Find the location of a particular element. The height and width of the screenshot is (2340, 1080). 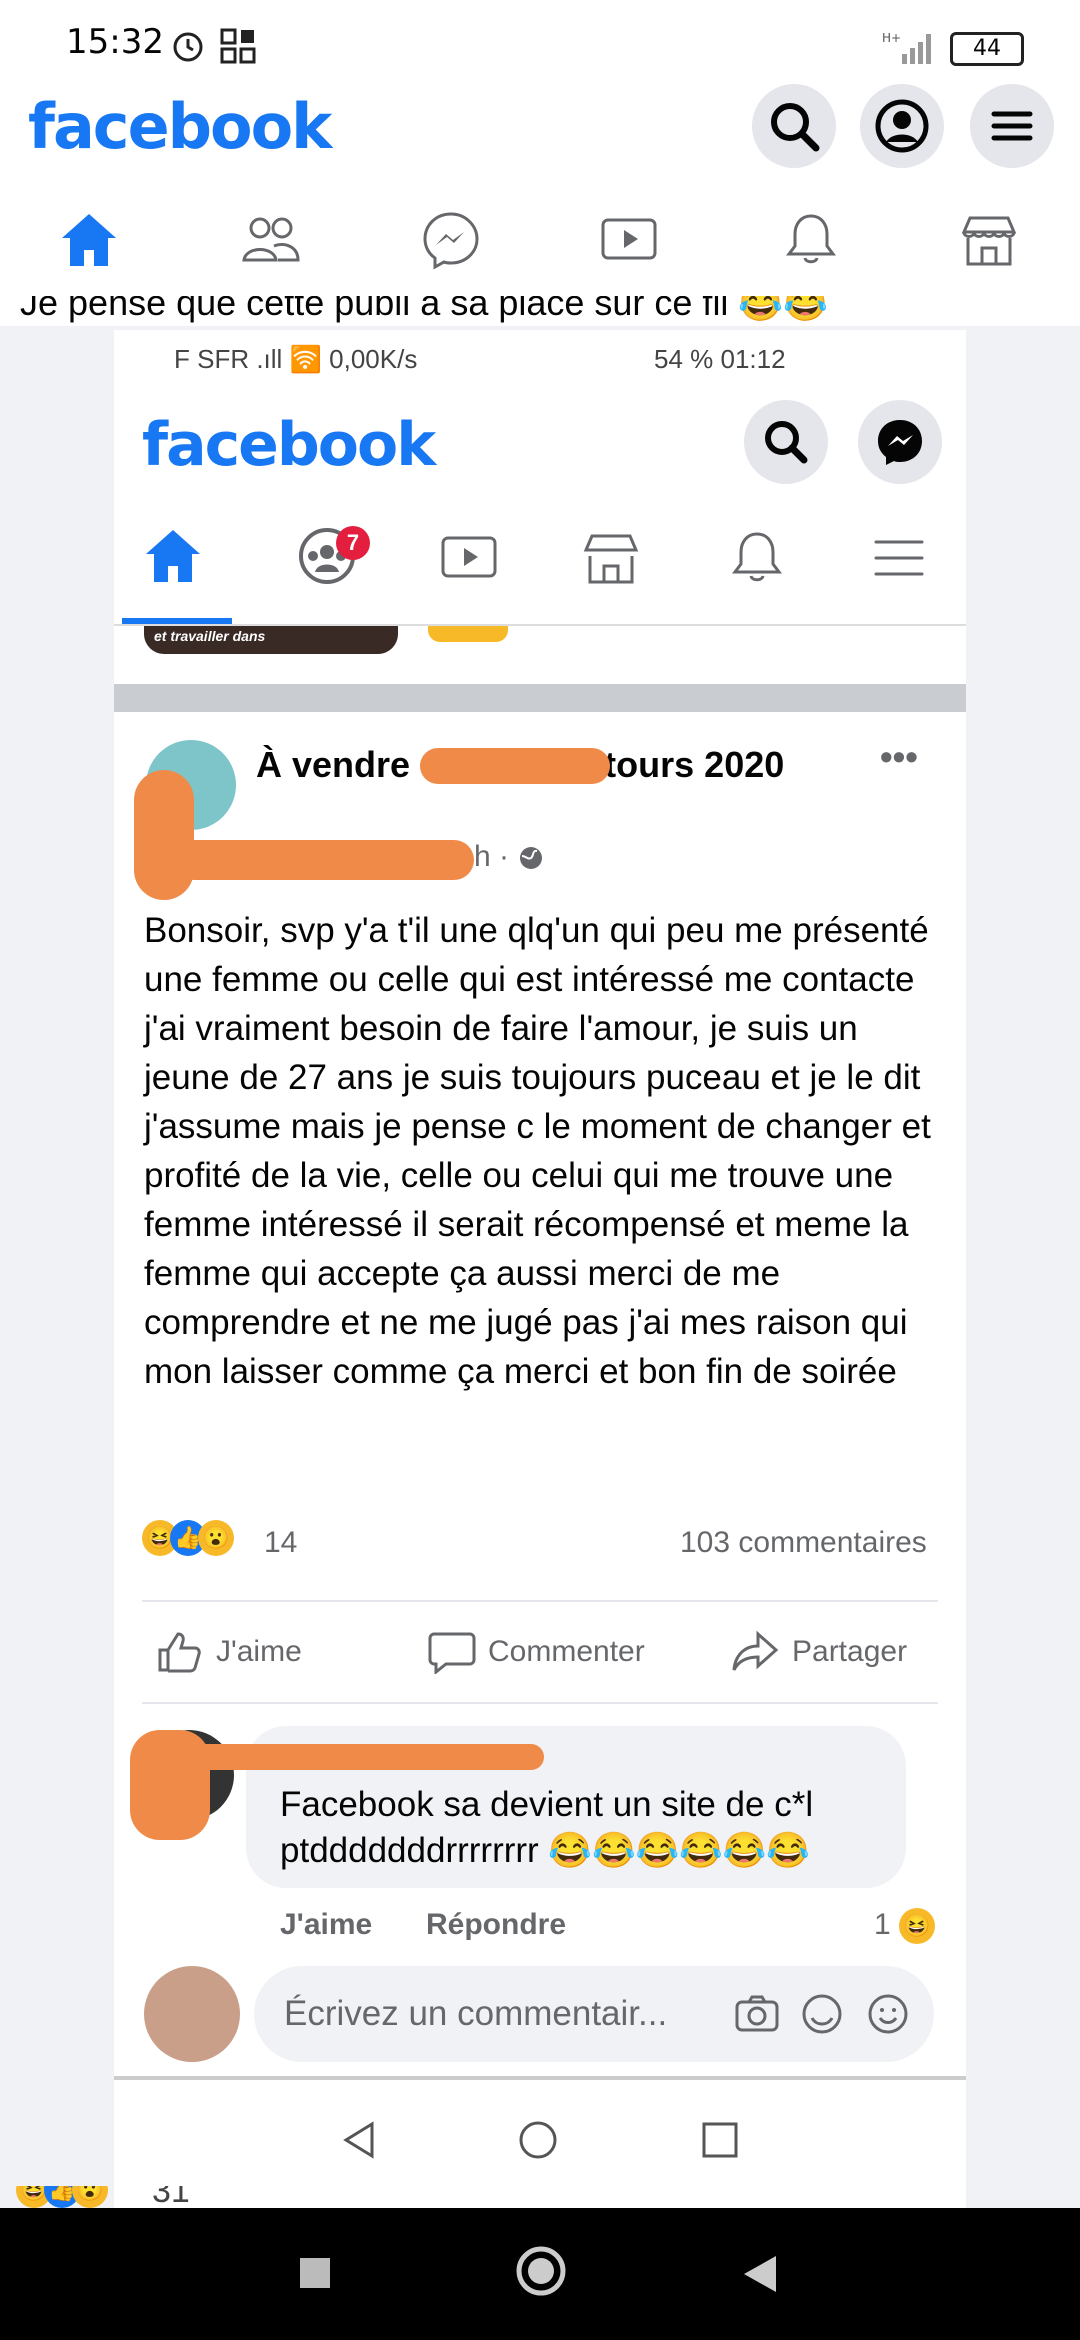

globe-icon is located at coordinates (531, 858).